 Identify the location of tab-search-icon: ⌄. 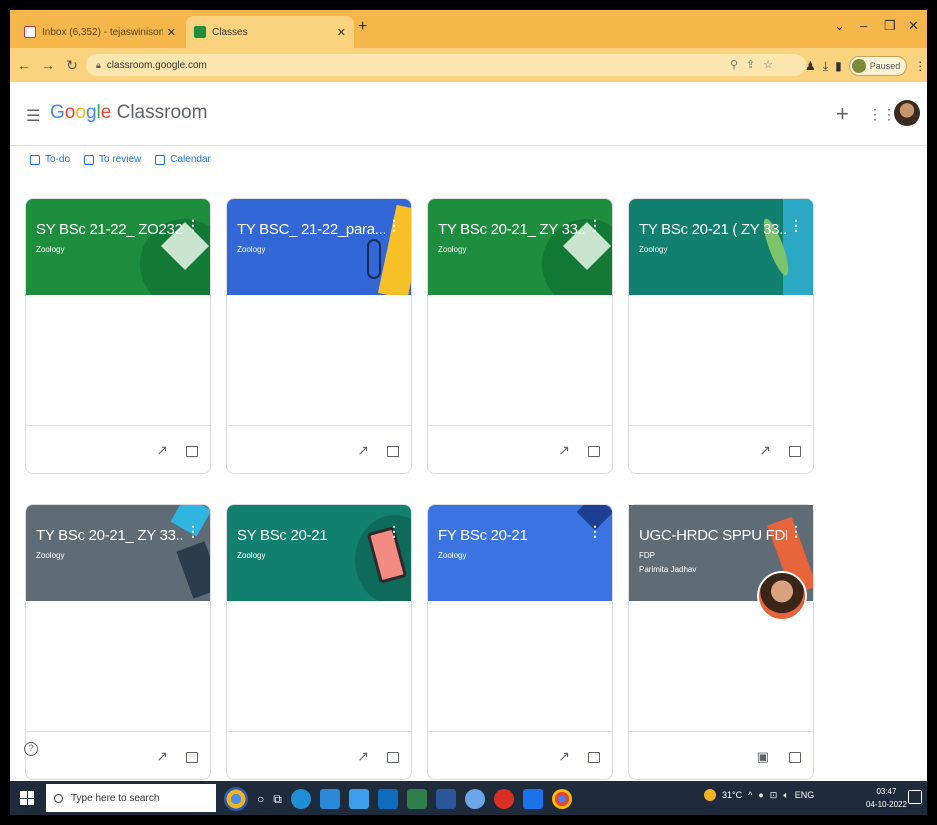
(839, 26).